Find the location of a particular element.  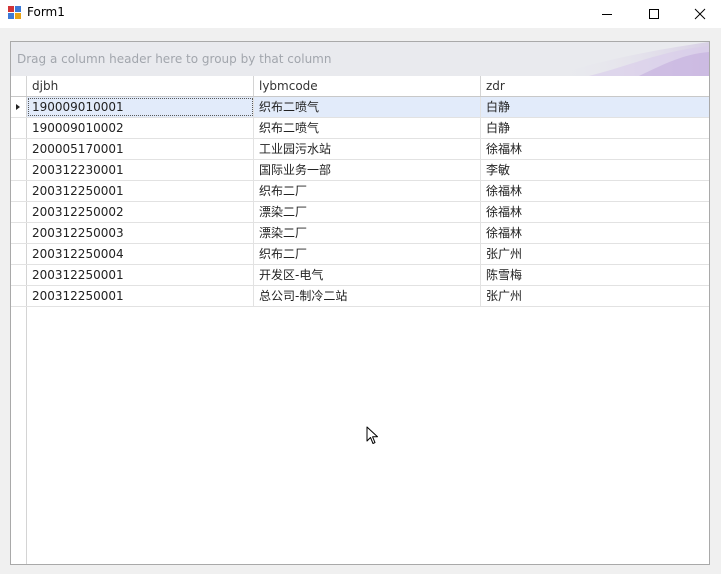

table-row: 190009010001 织布二喷气 白静 is located at coordinates (360, 107).